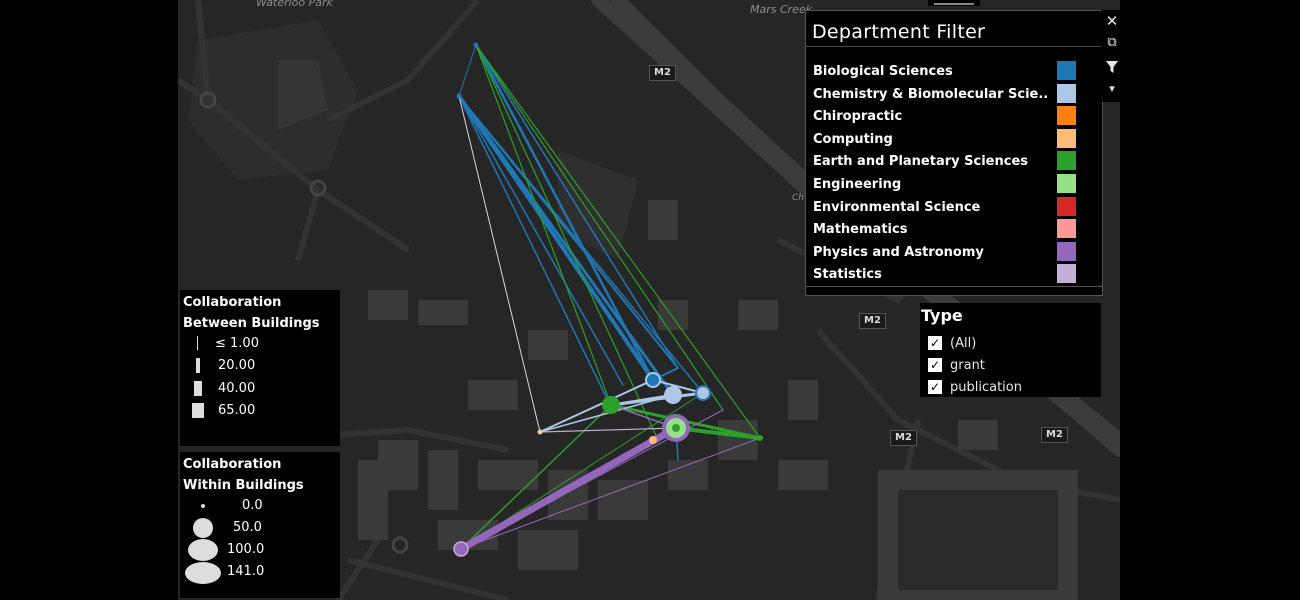  I want to click on map-label-park: Waterloo Park, so click(294, 4).